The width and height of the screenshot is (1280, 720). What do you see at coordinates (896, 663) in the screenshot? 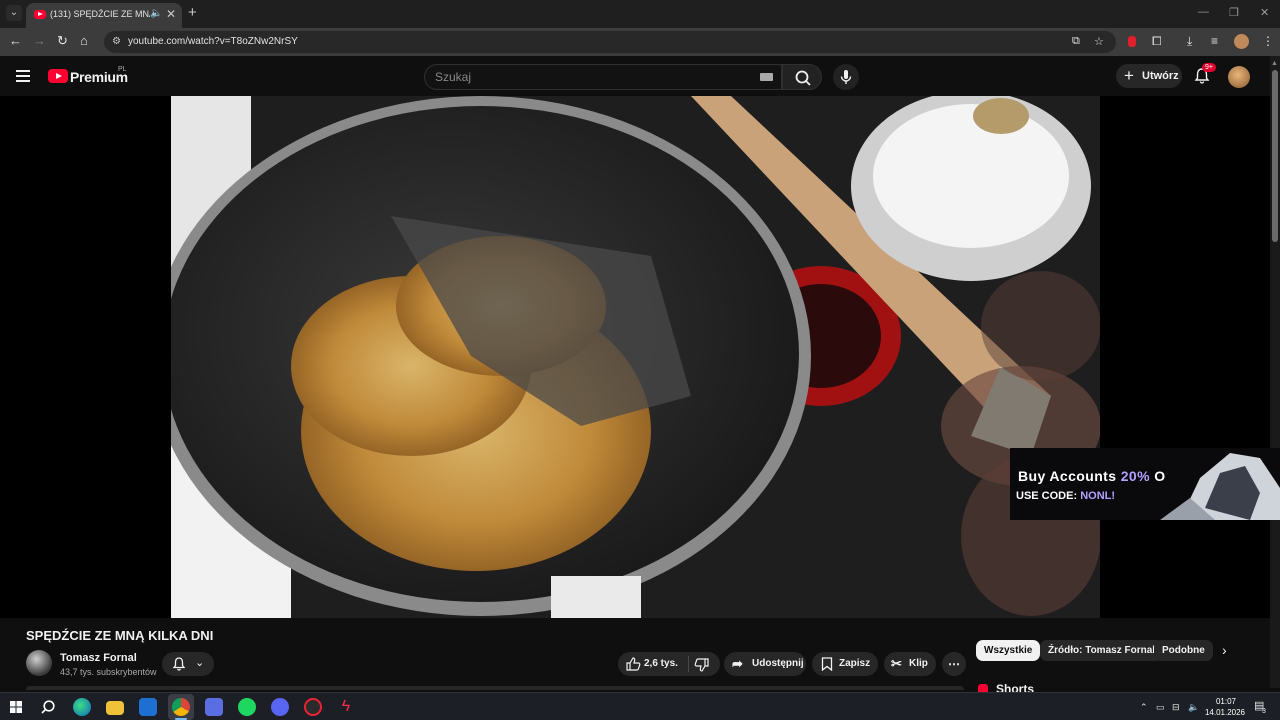
I see `scissors-icon: ✂` at bounding box center [896, 663].